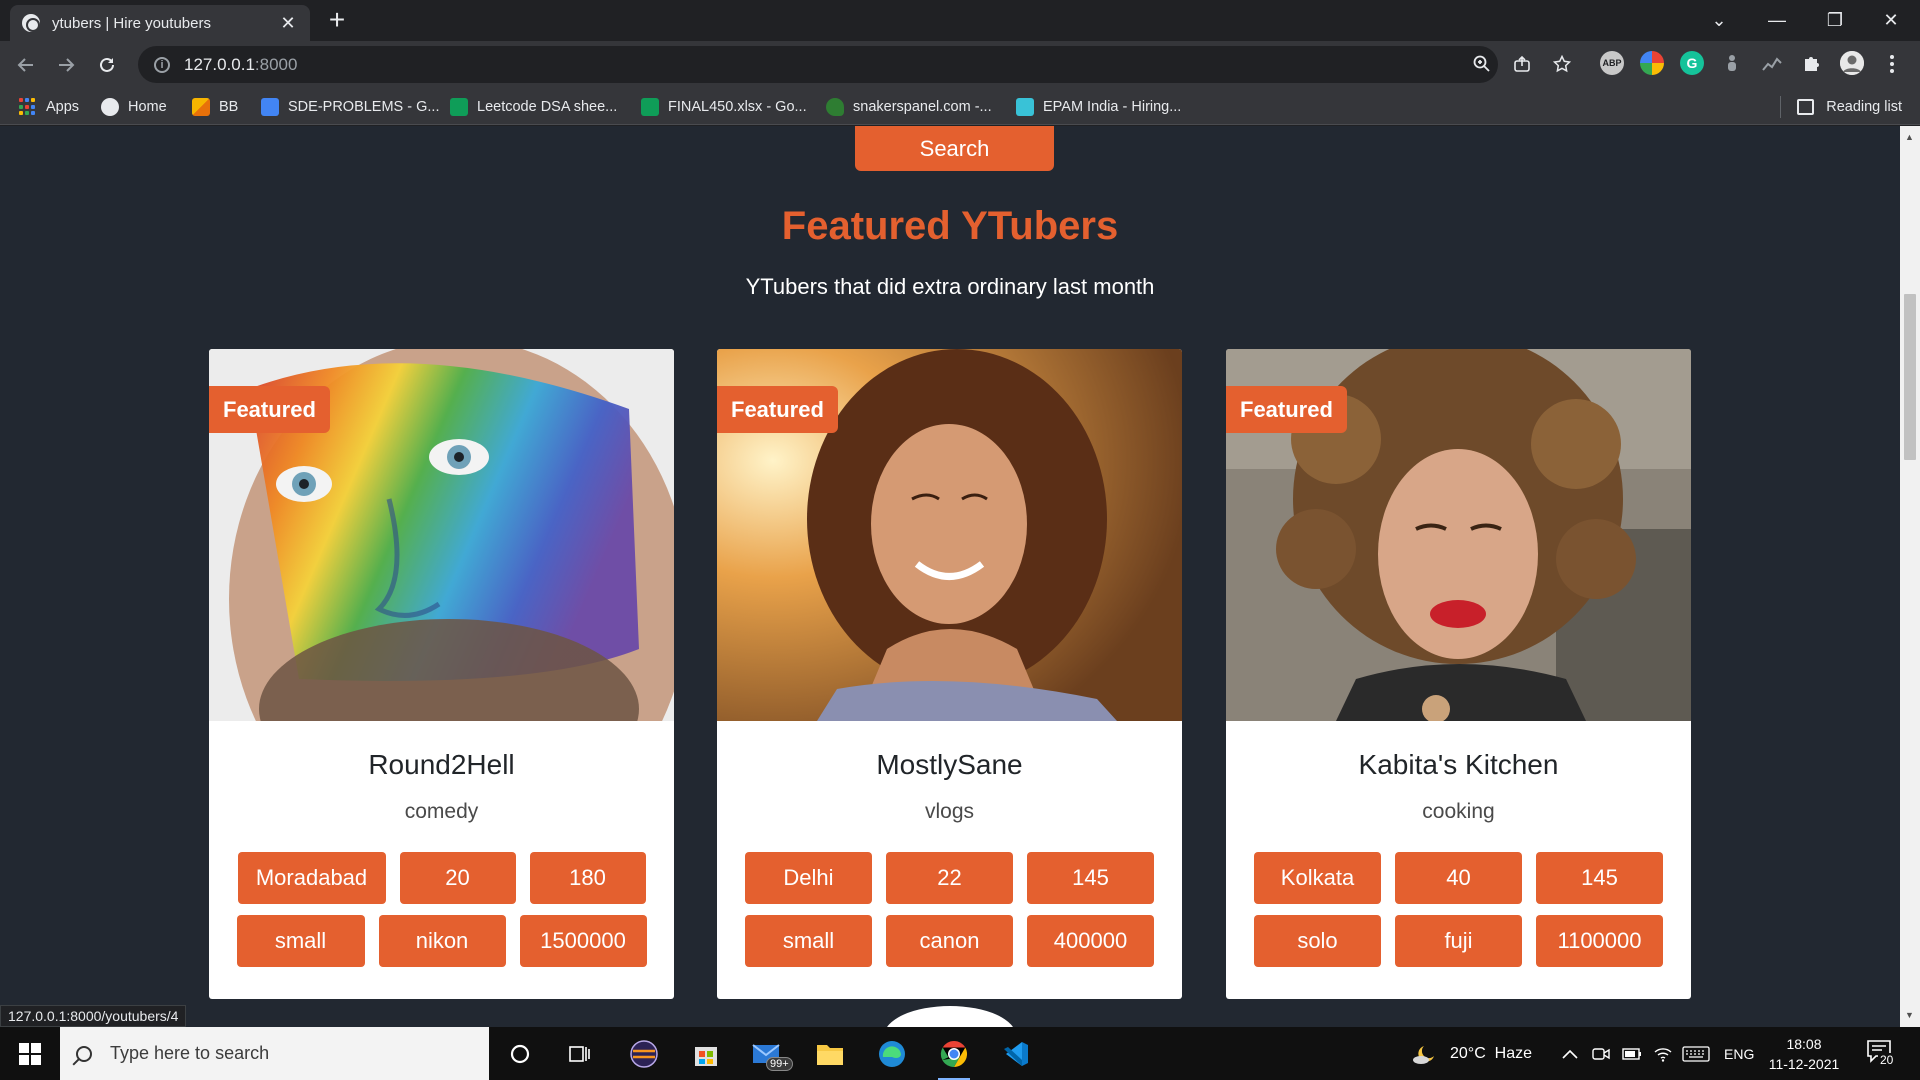 This screenshot has width=1920, height=1080. I want to click on weather-widget: 20°C Haze, so click(1472, 1053).